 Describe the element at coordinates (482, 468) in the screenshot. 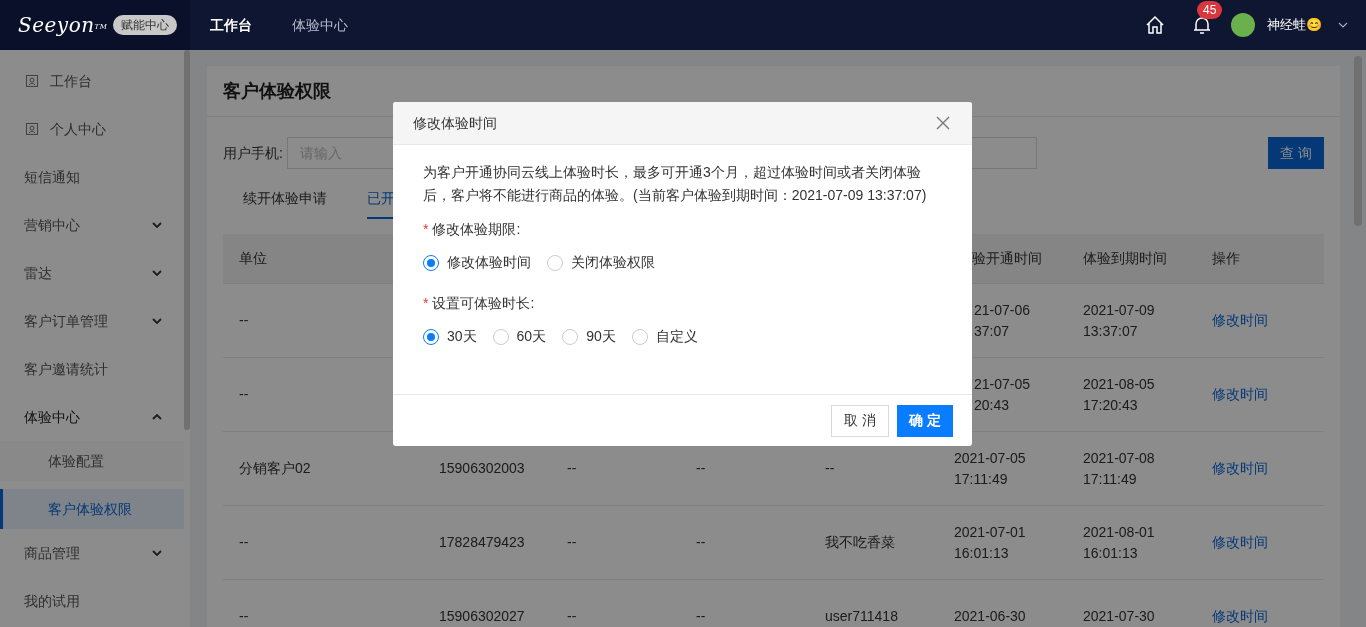

I see `table-cell-text: 15906302003` at that location.